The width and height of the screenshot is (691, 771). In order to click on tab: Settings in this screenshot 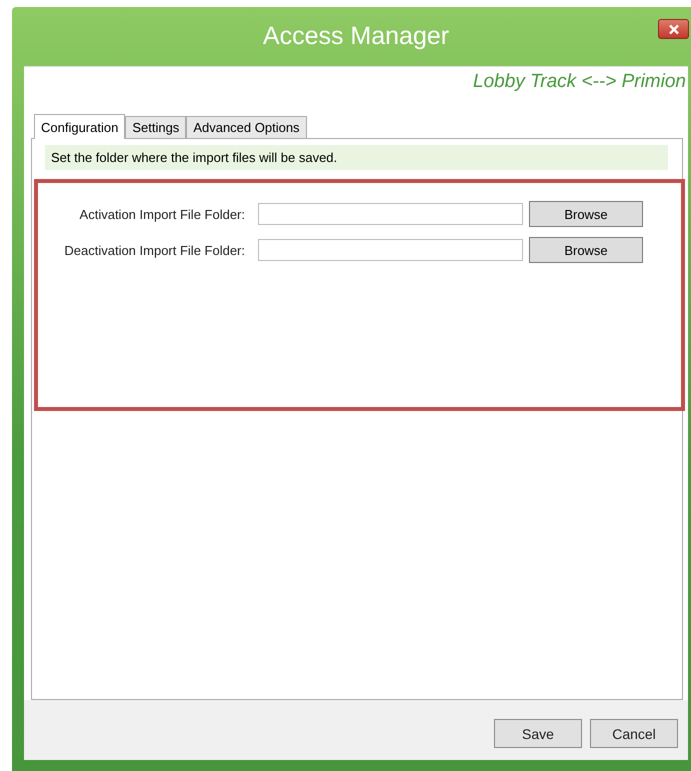, I will do `click(155, 127)`.